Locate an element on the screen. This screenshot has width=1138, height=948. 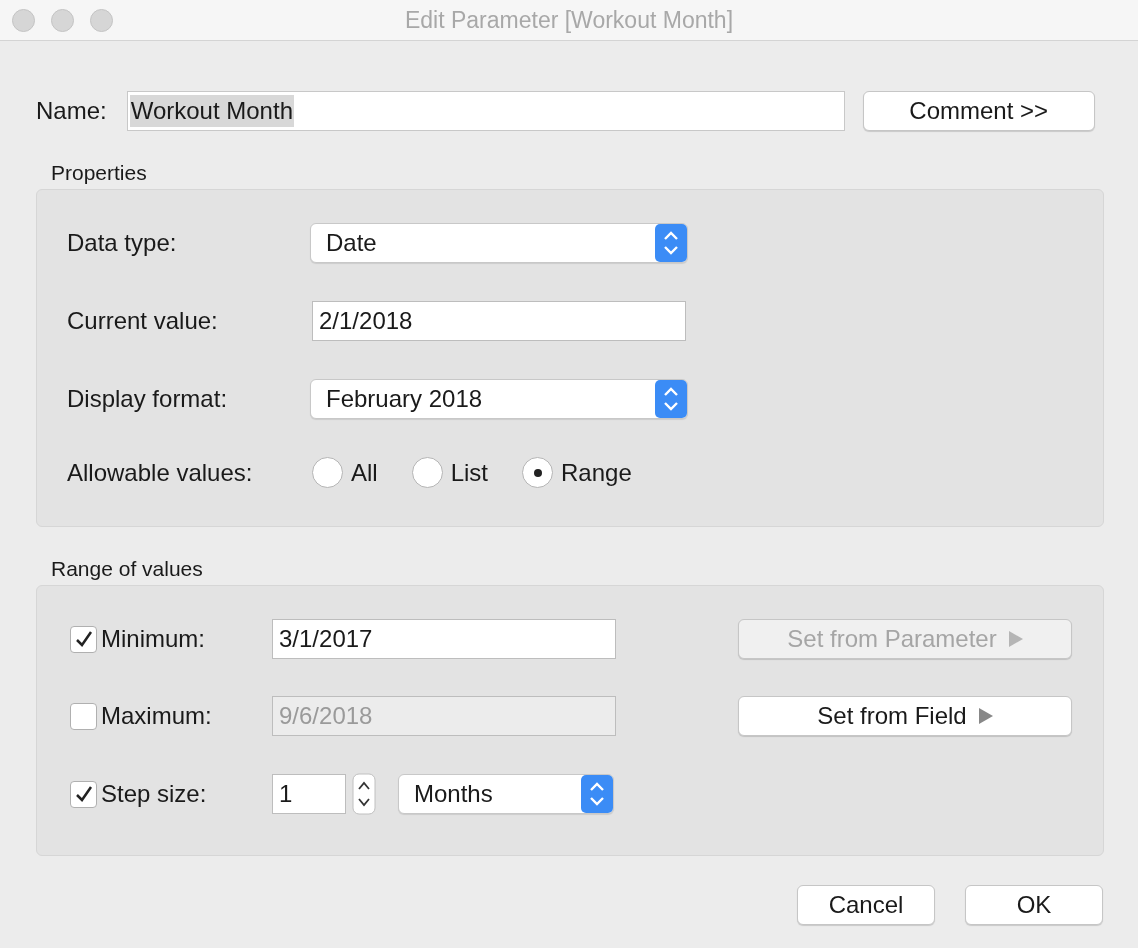
field-label: Allowable values: is located at coordinates (160, 472).